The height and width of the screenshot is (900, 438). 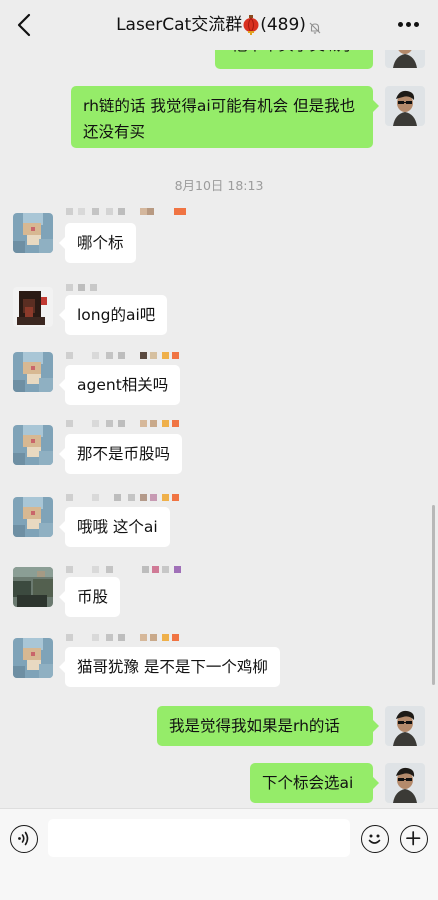 I want to click on message-bubble-incoming: 币股, so click(x=89, y=597).